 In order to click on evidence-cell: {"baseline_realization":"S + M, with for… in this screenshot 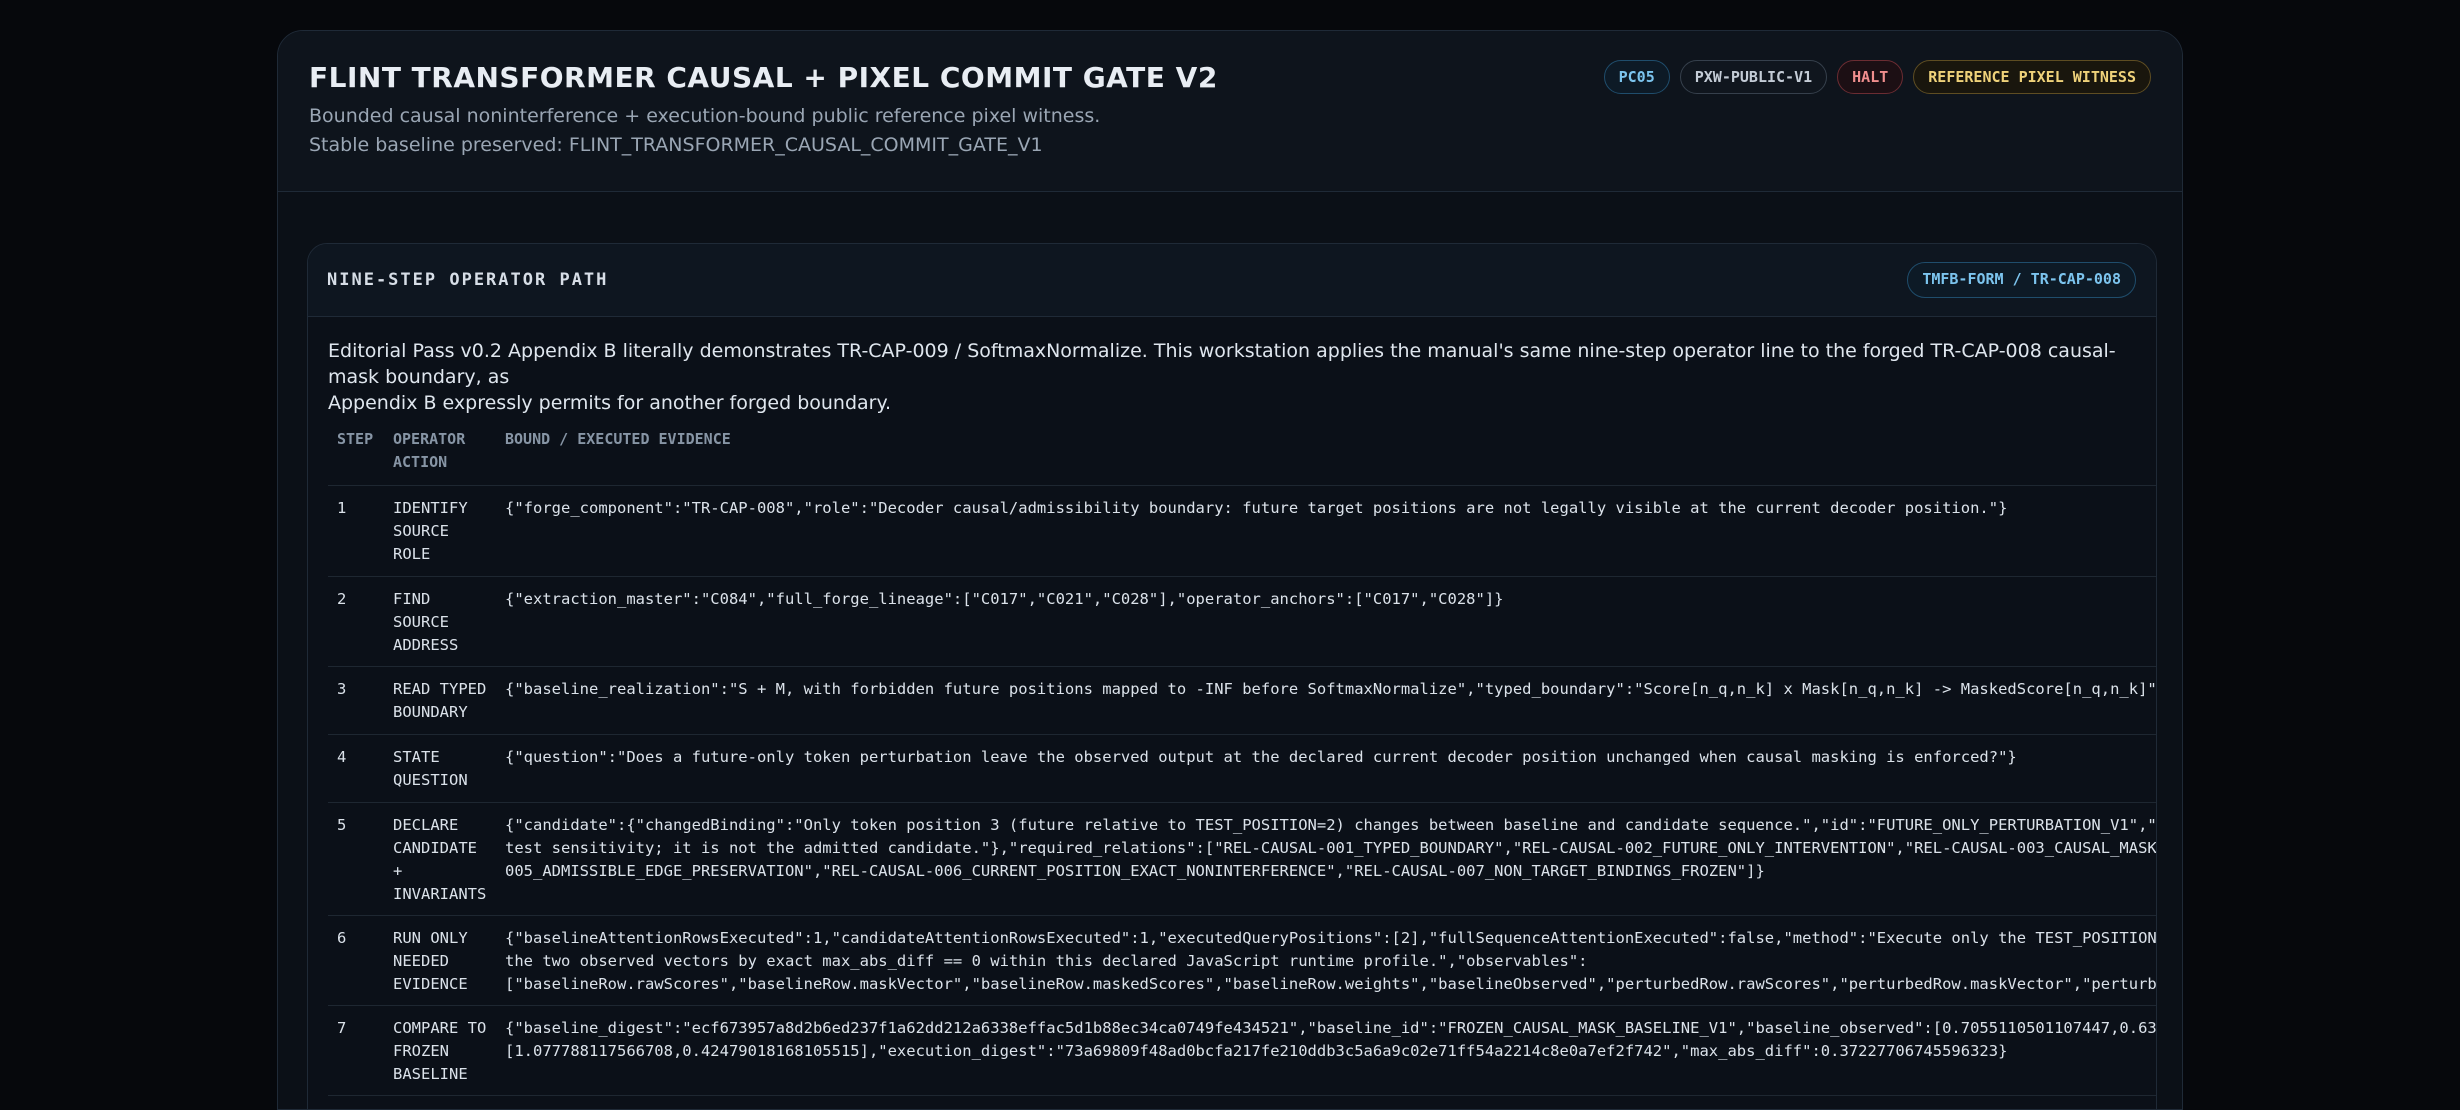, I will do `click(1331, 689)`.